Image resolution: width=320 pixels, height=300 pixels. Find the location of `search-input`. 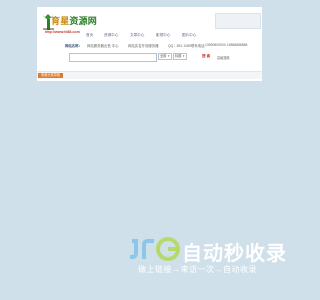

search-input is located at coordinates (113, 57).